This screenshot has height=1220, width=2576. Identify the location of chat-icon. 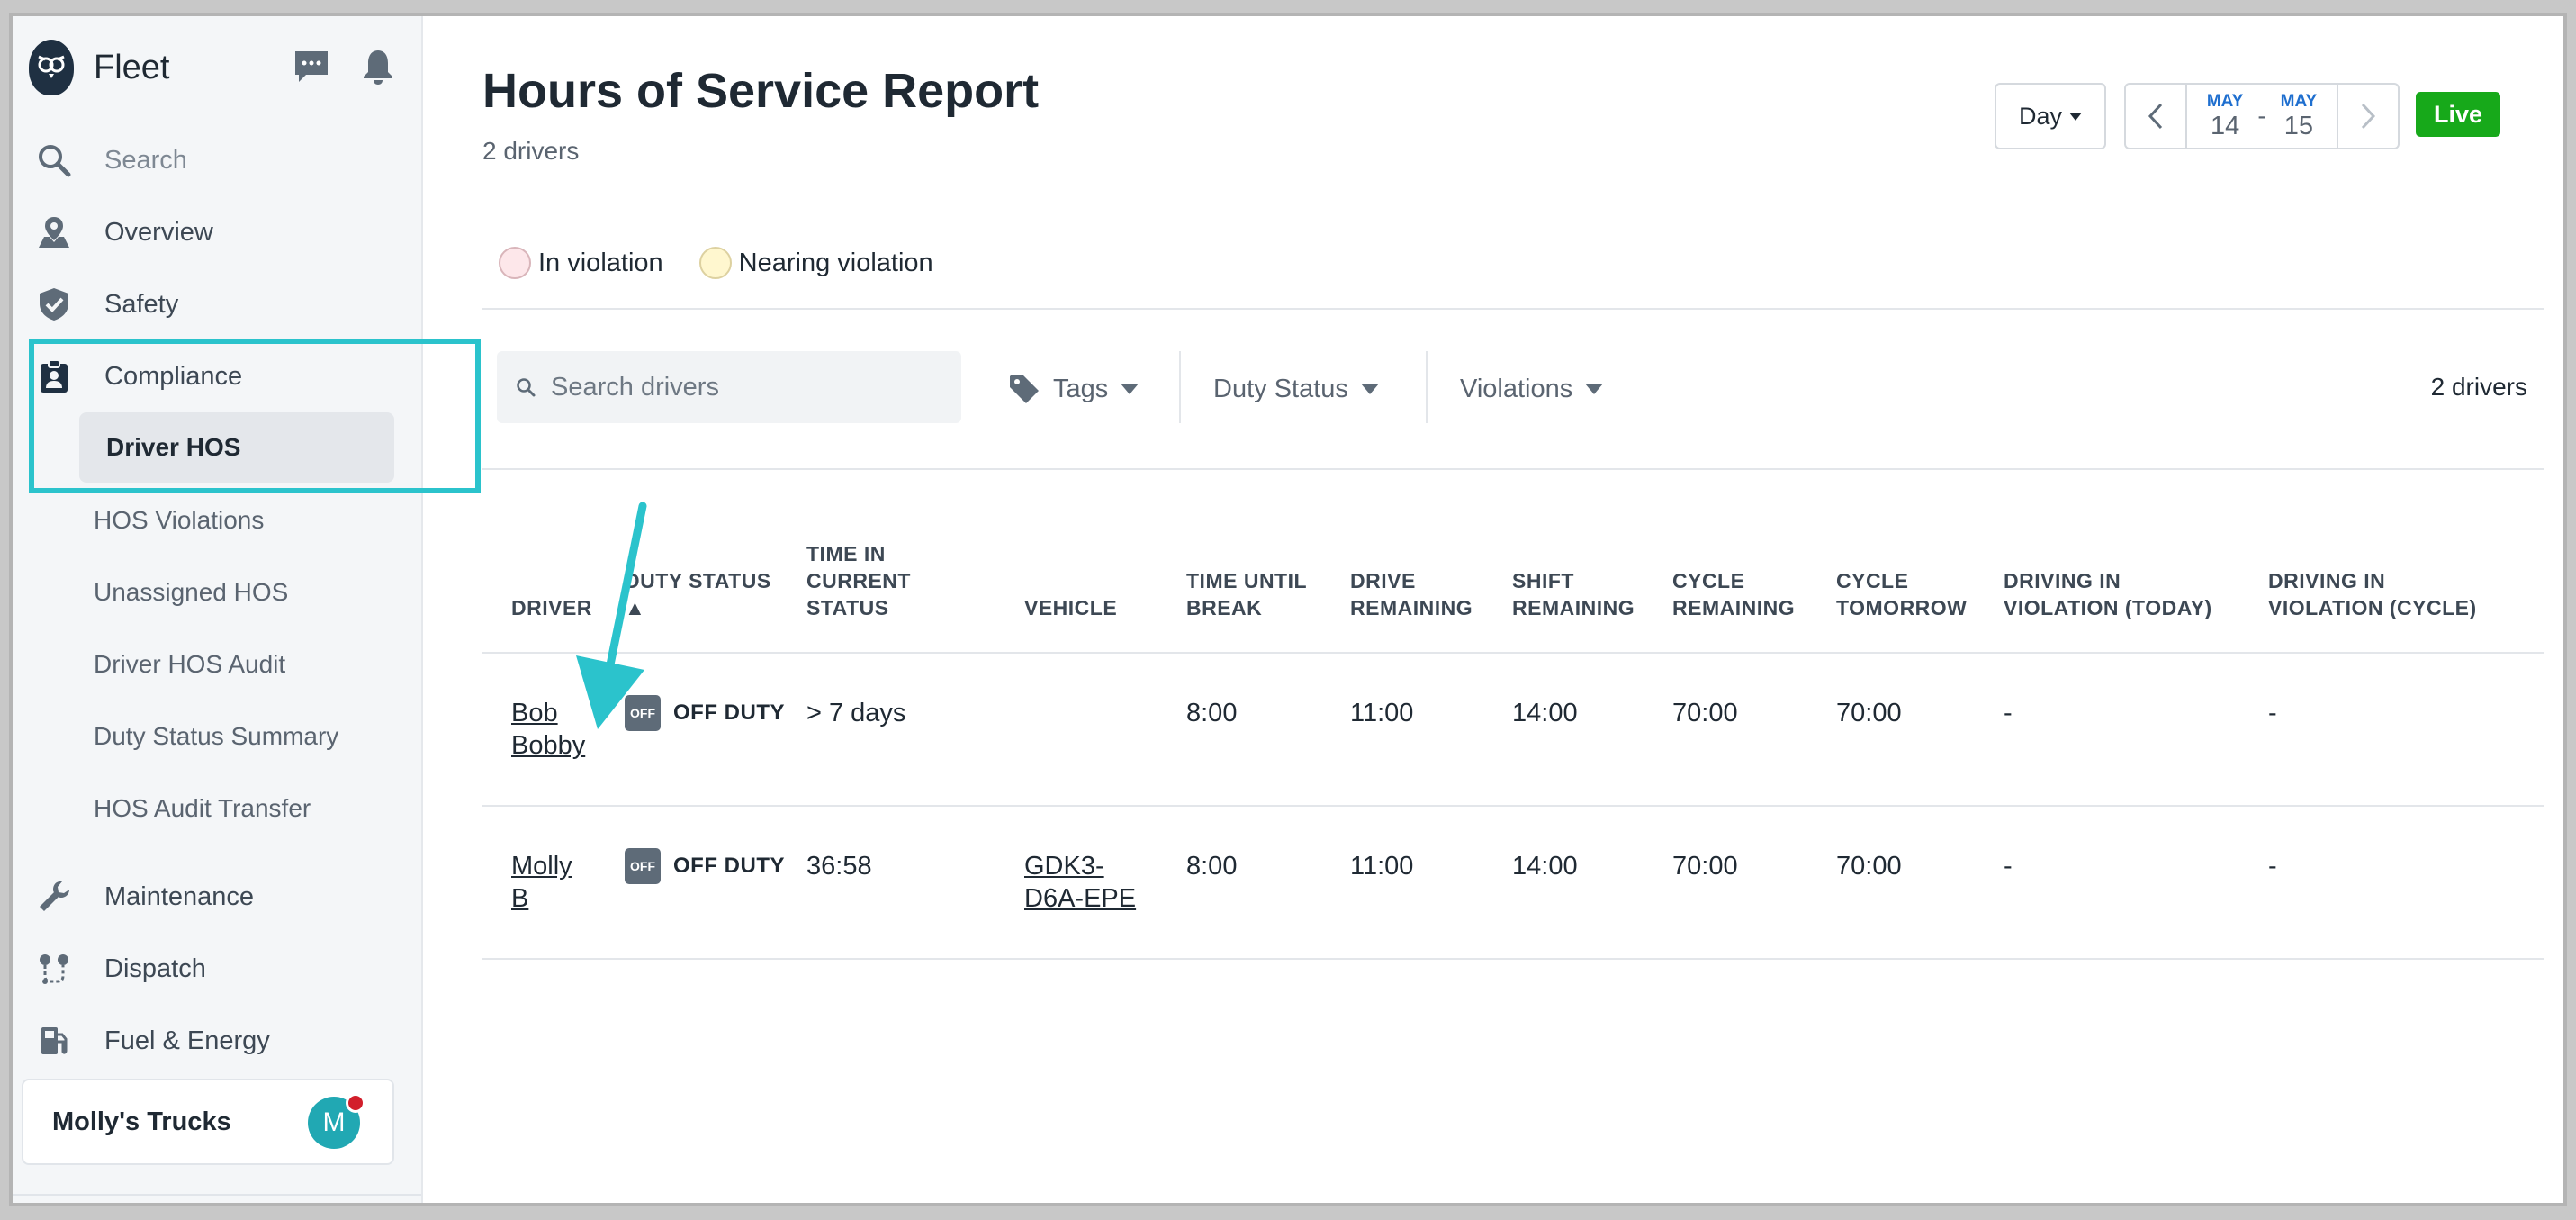
(311, 67).